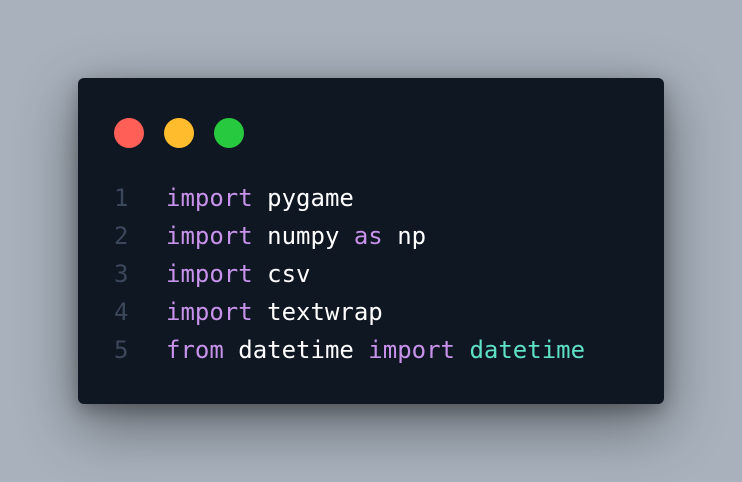 Image resolution: width=742 pixels, height=482 pixels. Describe the element at coordinates (121, 236) in the screenshot. I see `line-number: 2` at that location.